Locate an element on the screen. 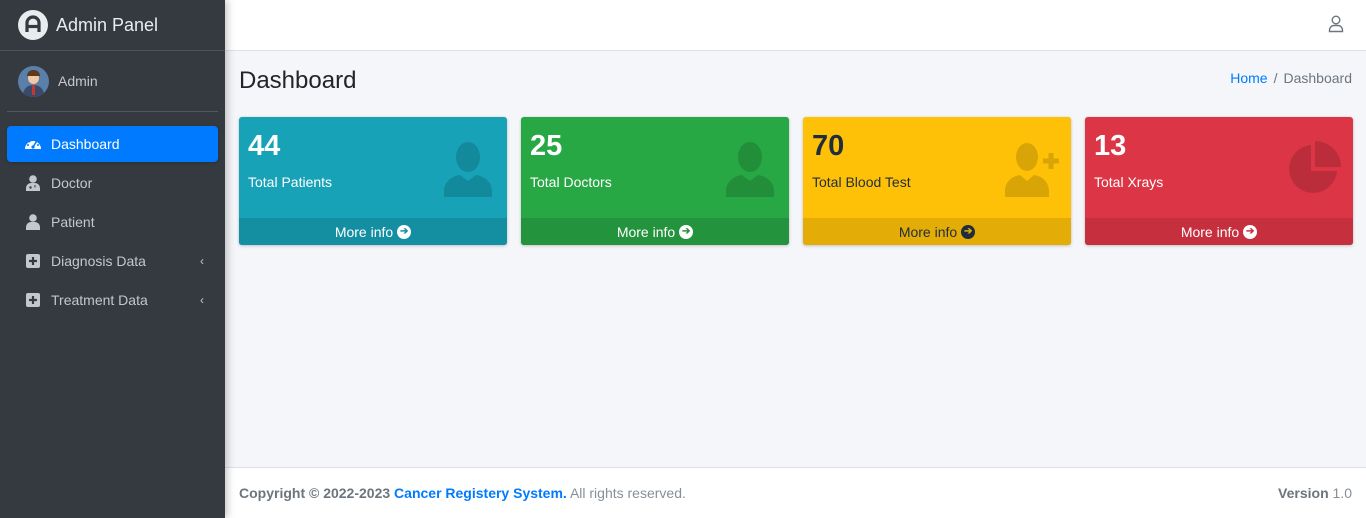  rights-text: All rights reserved. is located at coordinates (627, 493).